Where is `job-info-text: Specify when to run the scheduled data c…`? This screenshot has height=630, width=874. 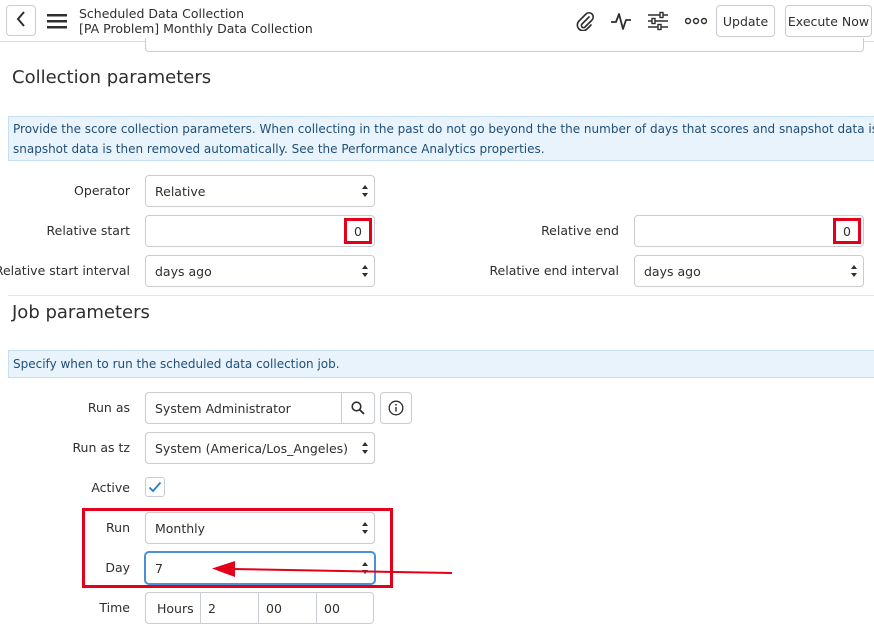 job-info-text: Specify when to run the scheduled data c… is located at coordinates (176, 364).